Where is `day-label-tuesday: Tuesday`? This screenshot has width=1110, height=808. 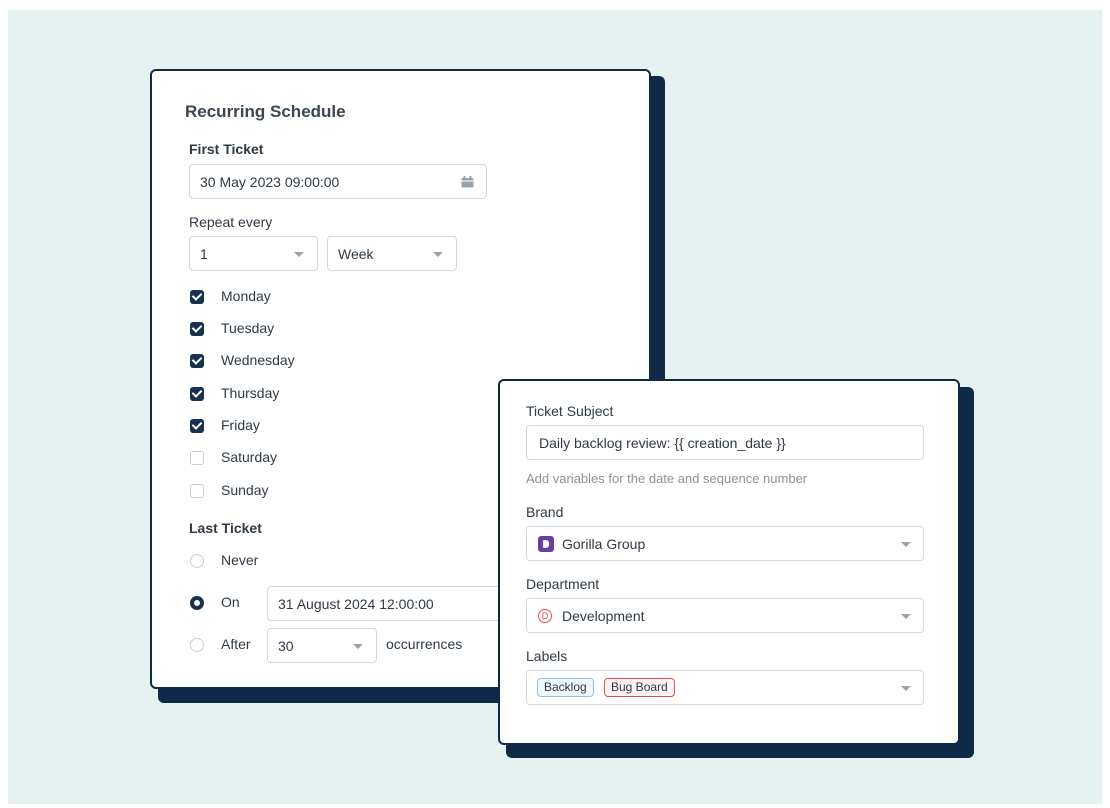 day-label-tuesday: Tuesday is located at coordinates (248, 328).